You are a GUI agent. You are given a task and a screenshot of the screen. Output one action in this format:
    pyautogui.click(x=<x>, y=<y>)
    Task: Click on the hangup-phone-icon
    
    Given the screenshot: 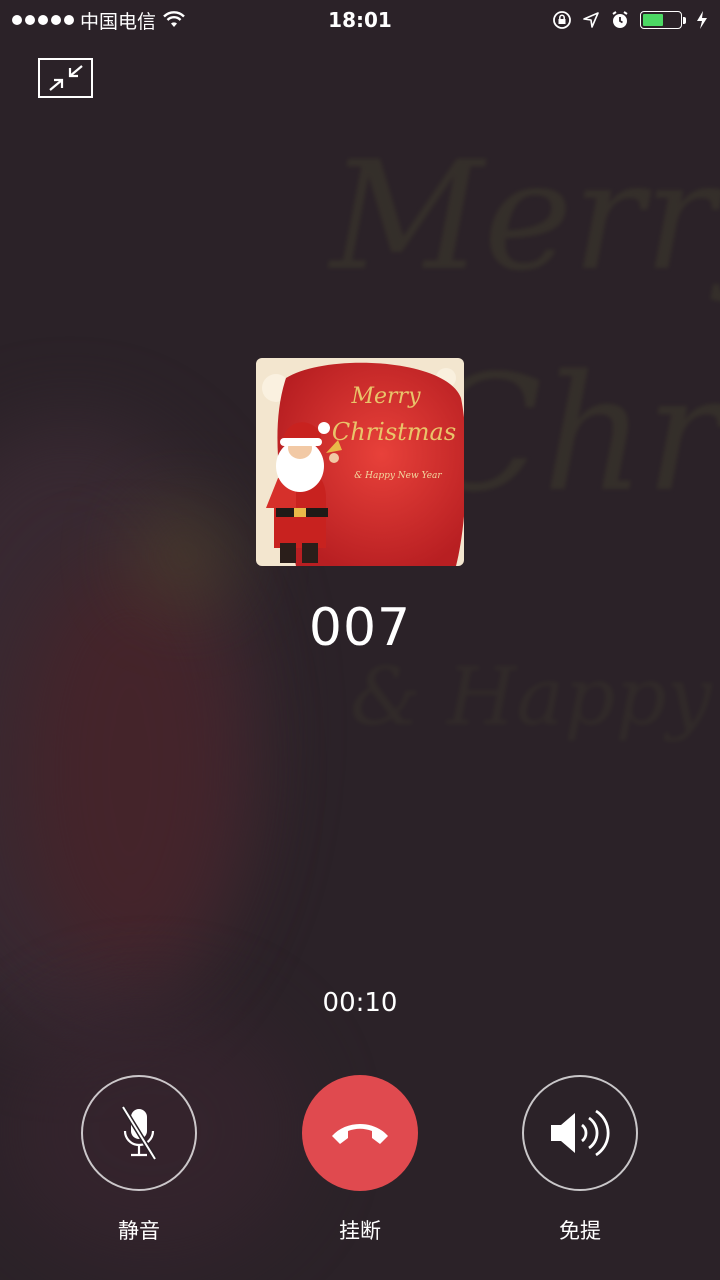 What is the action you would take?
    pyautogui.click(x=360, y=1134)
    